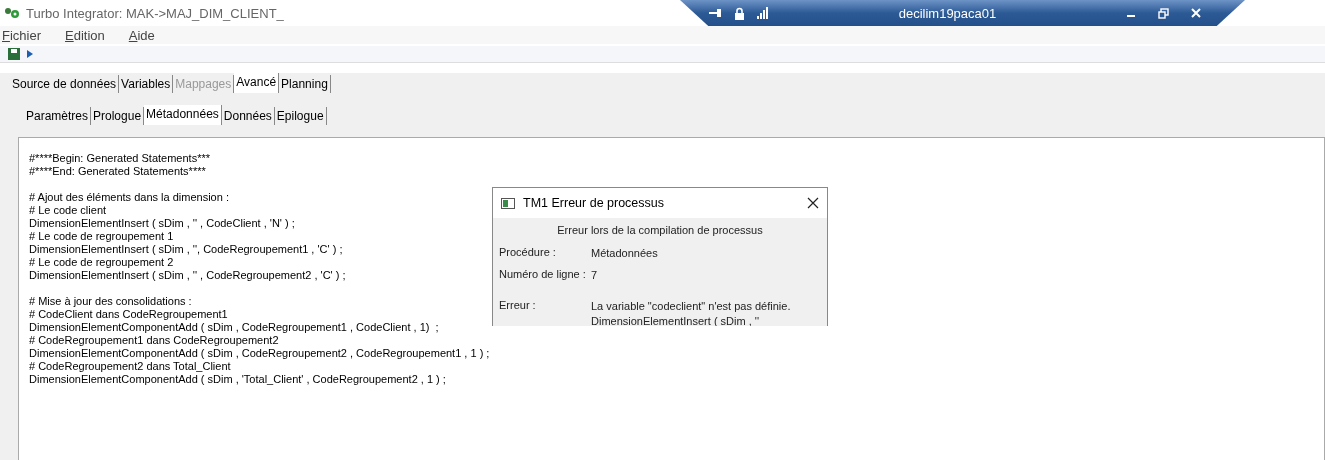 The width and height of the screenshot is (1325, 460). Describe the element at coordinates (528, 253) in the screenshot. I see `field-label: Procédure :` at that location.